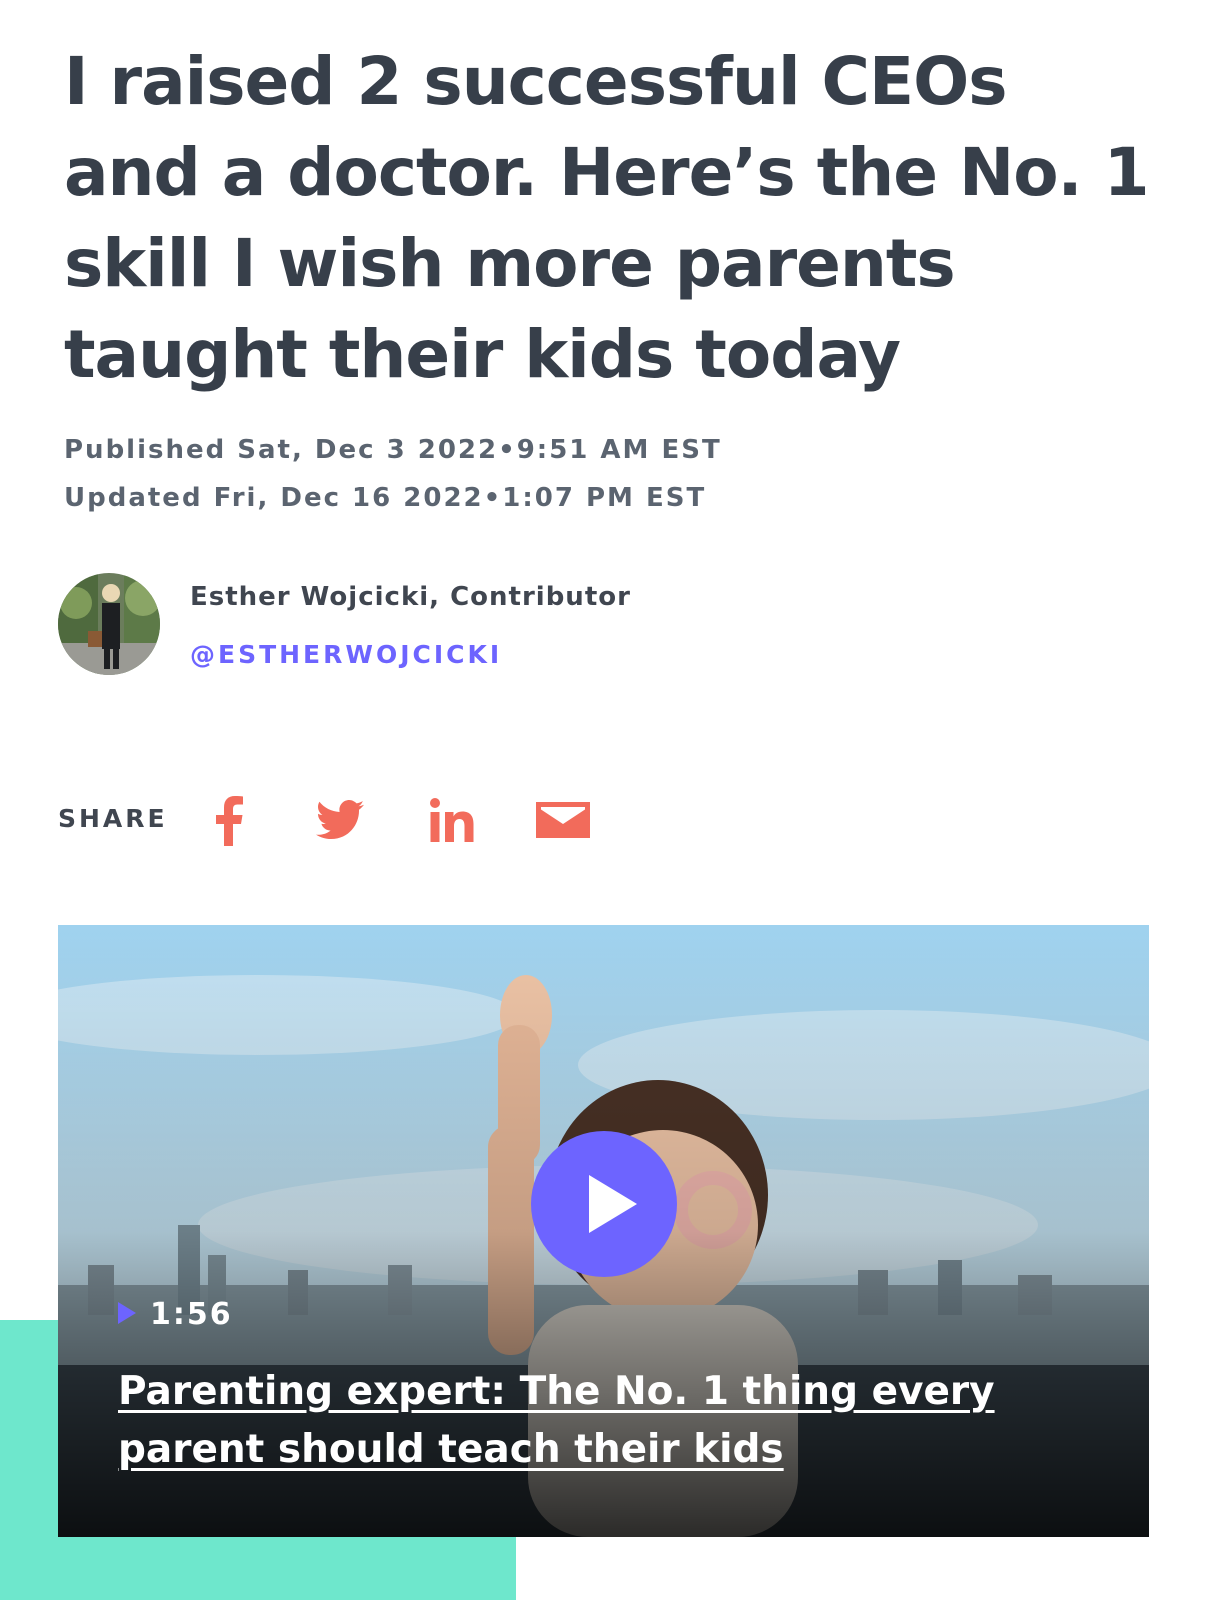  What do you see at coordinates (393, 450) in the screenshot?
I see `published-timestamp: Published Sat, Dec 3 2022•9:51 AM EST` at bounding box center [393, 450].